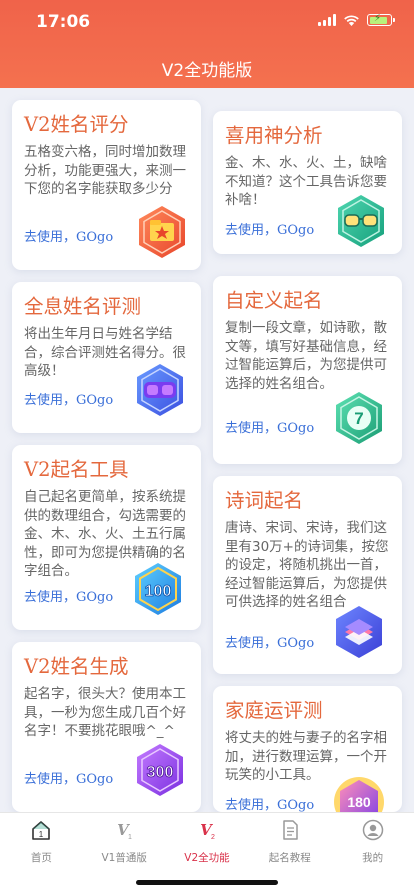  I want to click on svg-text: 2, so click(213, 837).